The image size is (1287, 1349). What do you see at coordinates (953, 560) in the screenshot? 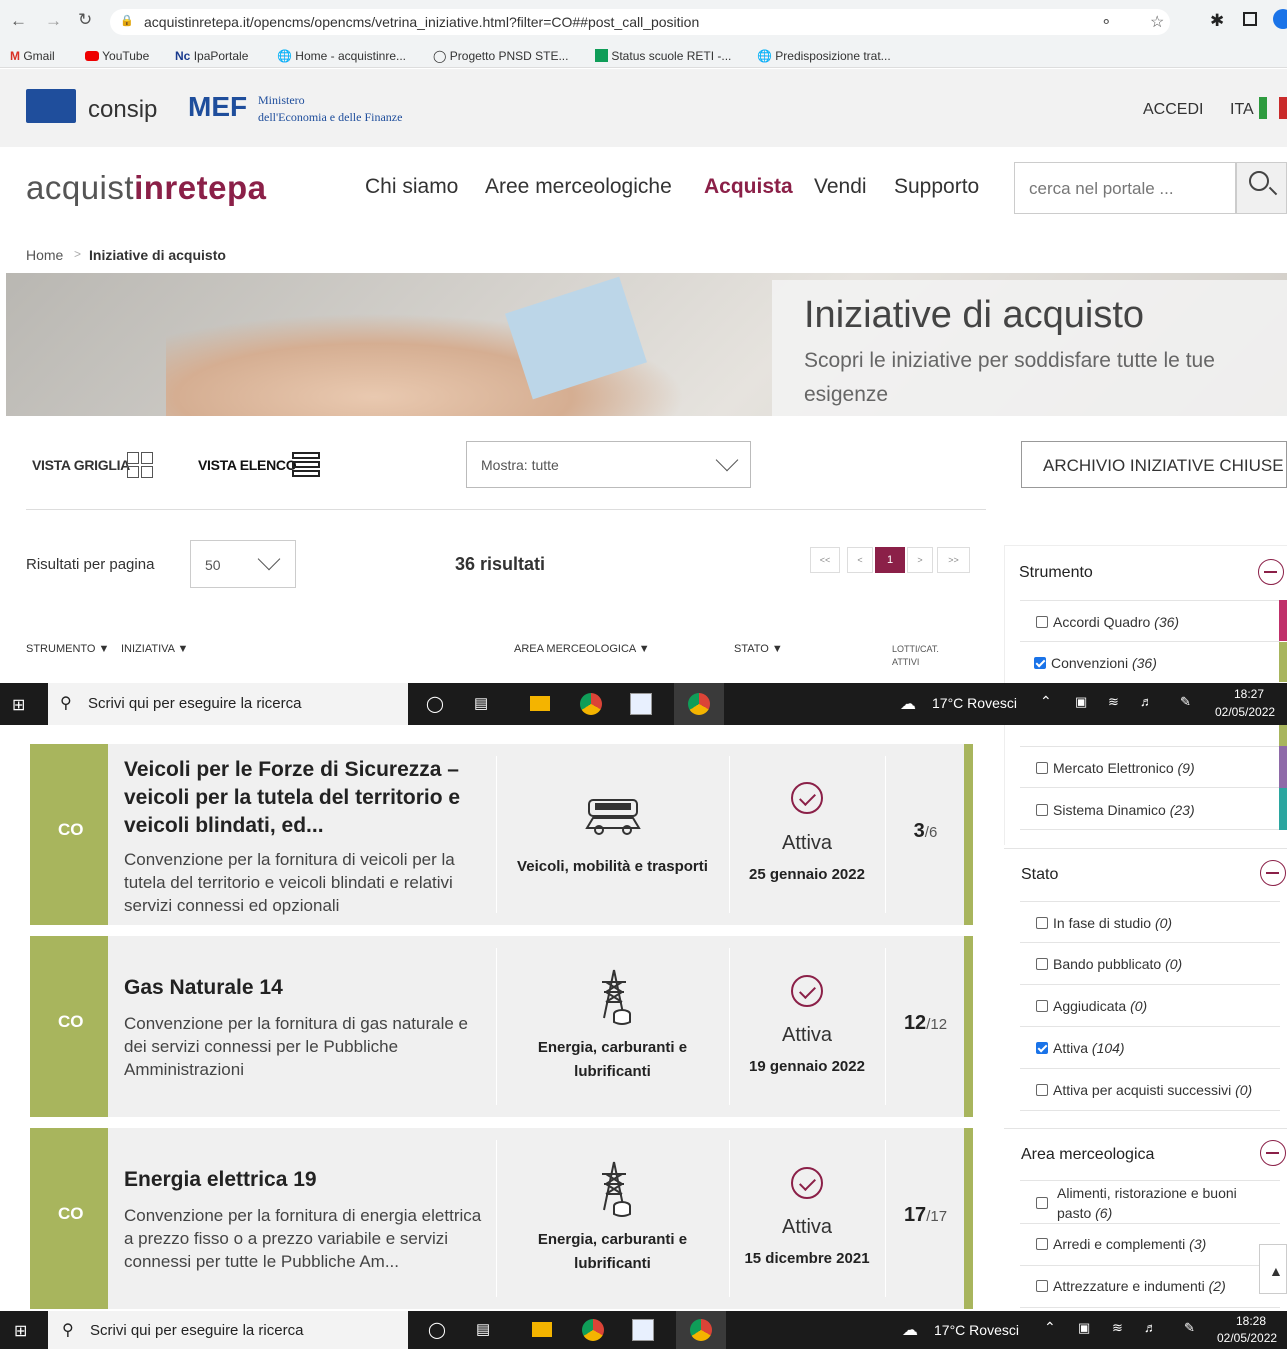
I see `page-last: >>` at bounding box center [953, 560].